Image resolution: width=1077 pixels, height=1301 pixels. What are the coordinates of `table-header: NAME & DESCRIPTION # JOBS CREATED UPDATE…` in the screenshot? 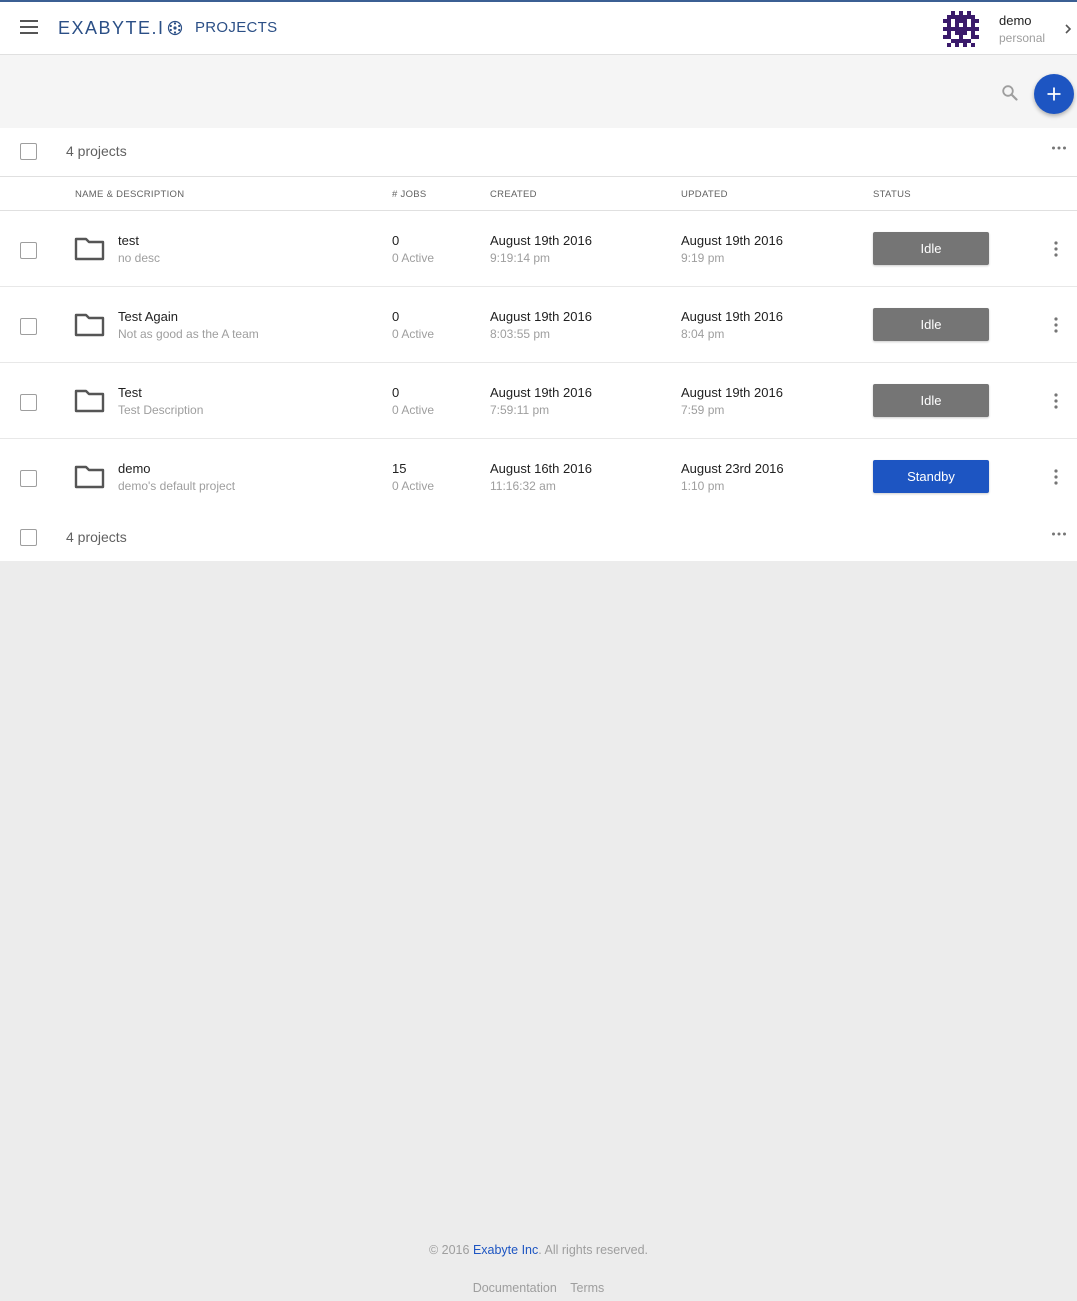 It's located at (538, 193).